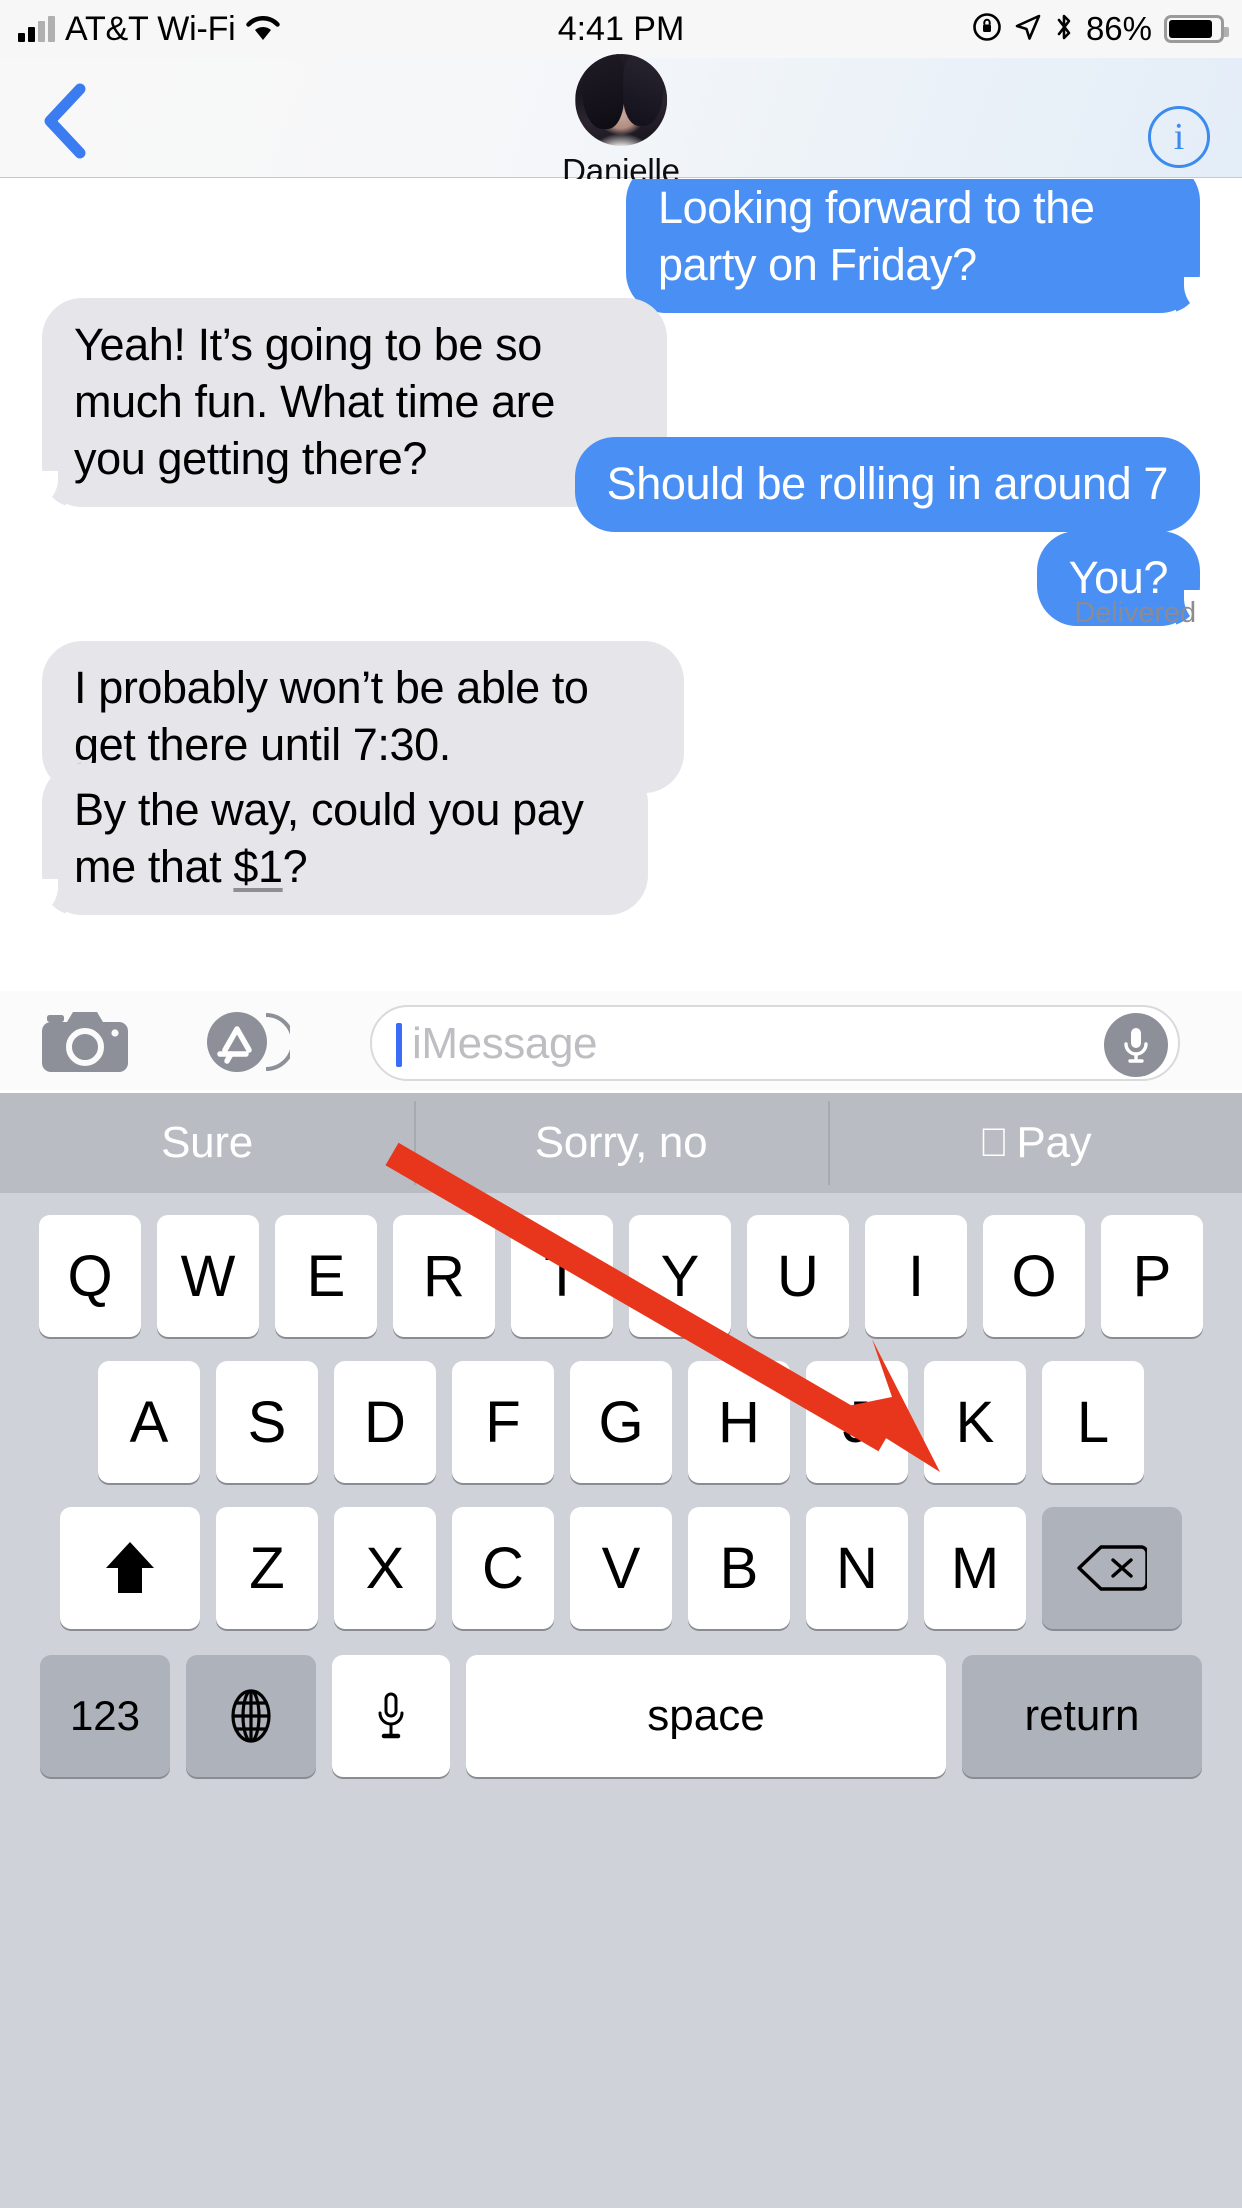 The height and width of the screenshot is (2208, 1242). What do you see at coordinates (1118, 28) in the screenshot?
I see `battery-percent-label: 86%` at bounding box center [1118, 28].